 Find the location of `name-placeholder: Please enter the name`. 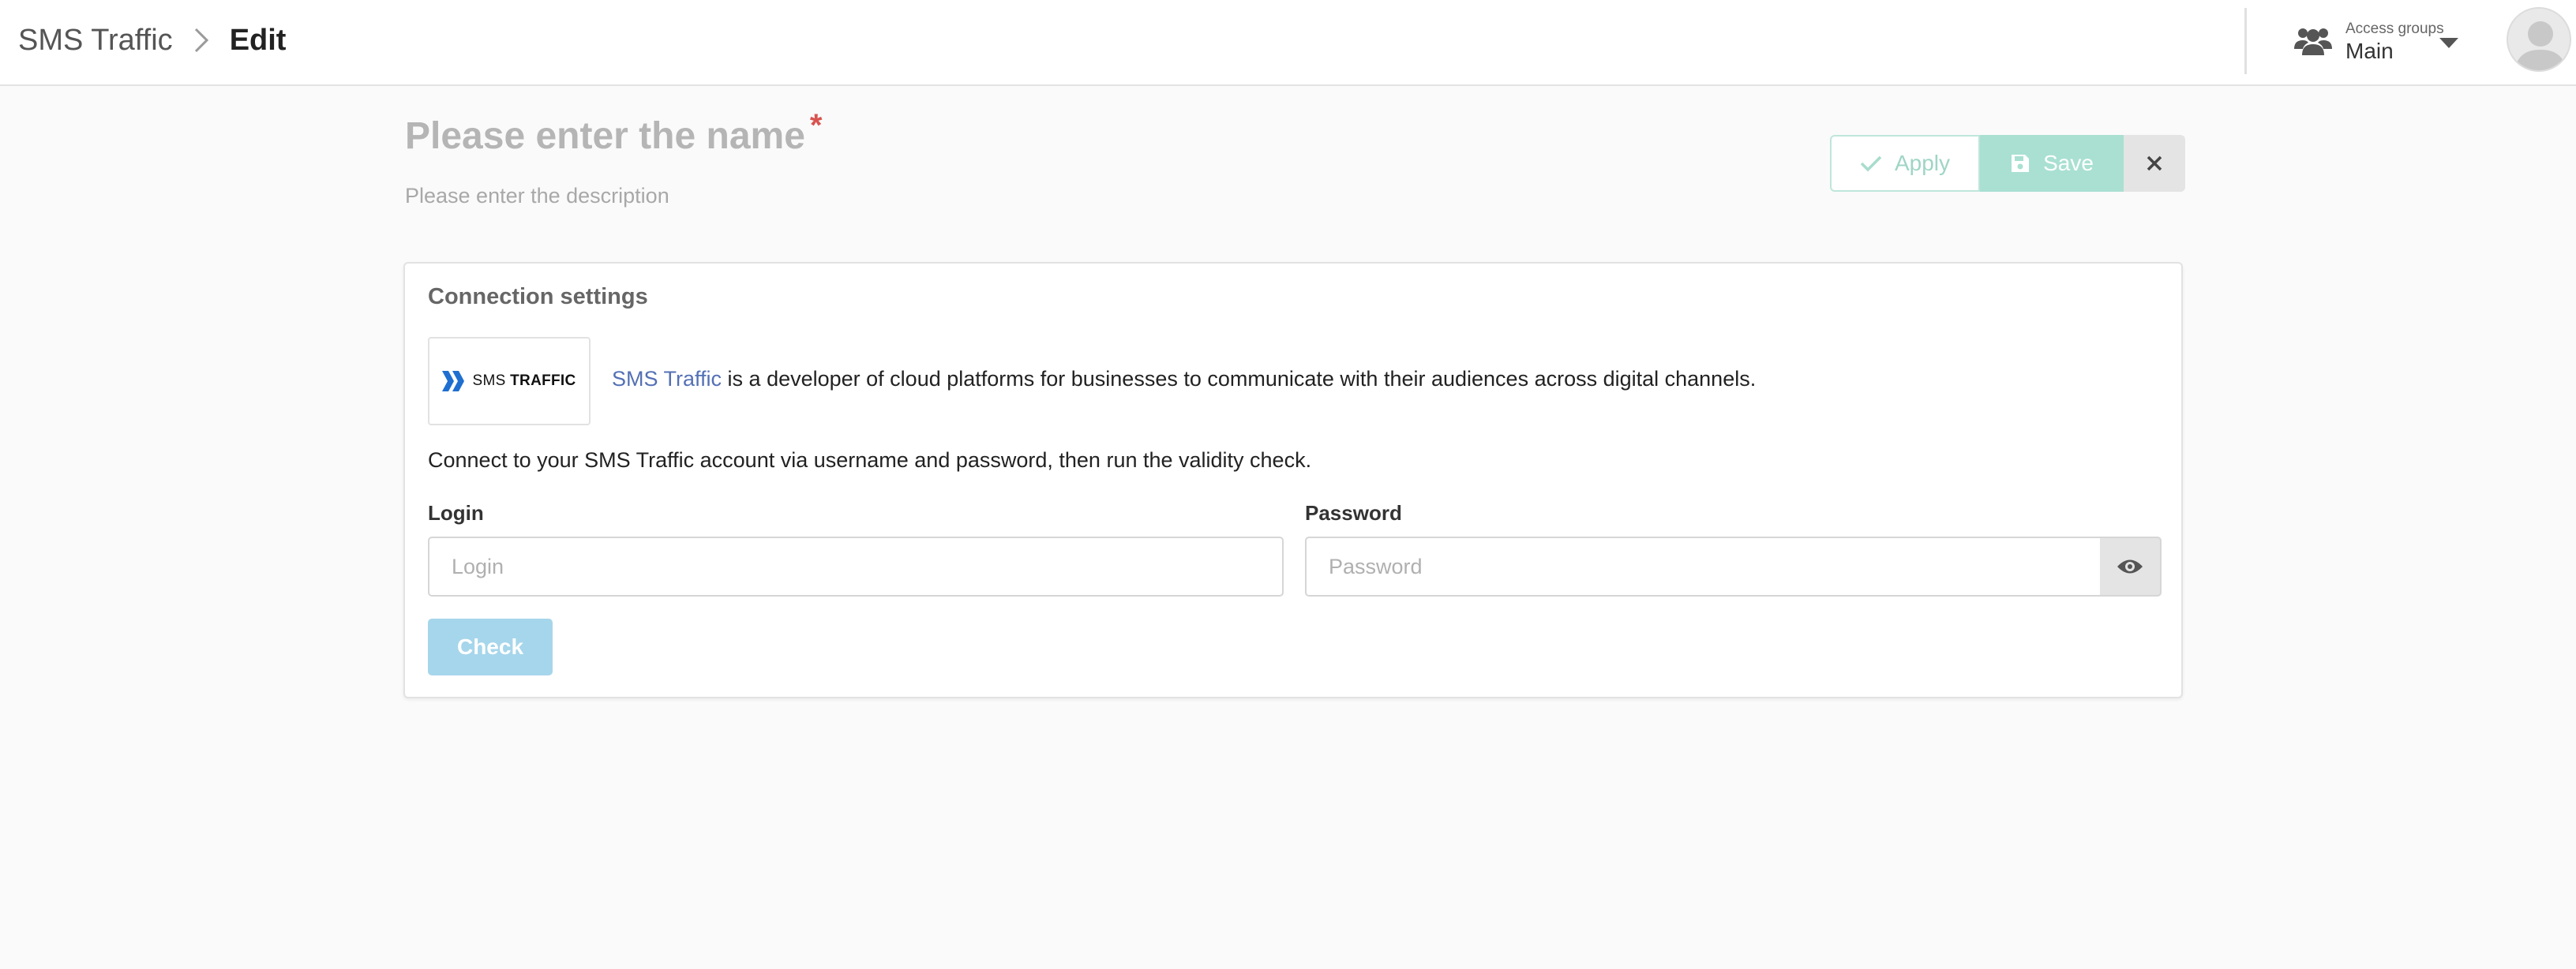

name-placeholder: Please enter the name is located at coordinates (605, 136).